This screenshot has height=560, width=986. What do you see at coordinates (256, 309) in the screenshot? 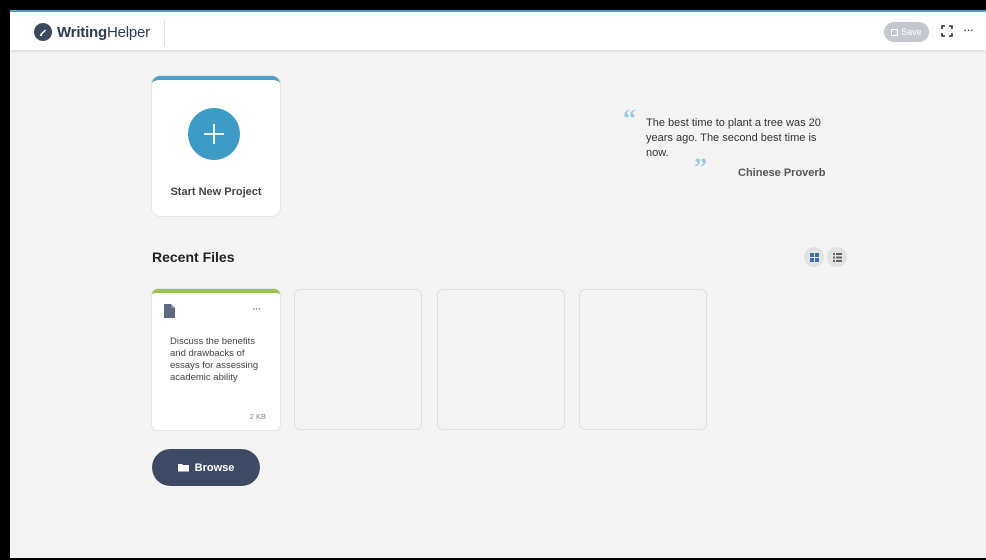
I see `file-options-icon: ···` at bounding box center [256, 309].